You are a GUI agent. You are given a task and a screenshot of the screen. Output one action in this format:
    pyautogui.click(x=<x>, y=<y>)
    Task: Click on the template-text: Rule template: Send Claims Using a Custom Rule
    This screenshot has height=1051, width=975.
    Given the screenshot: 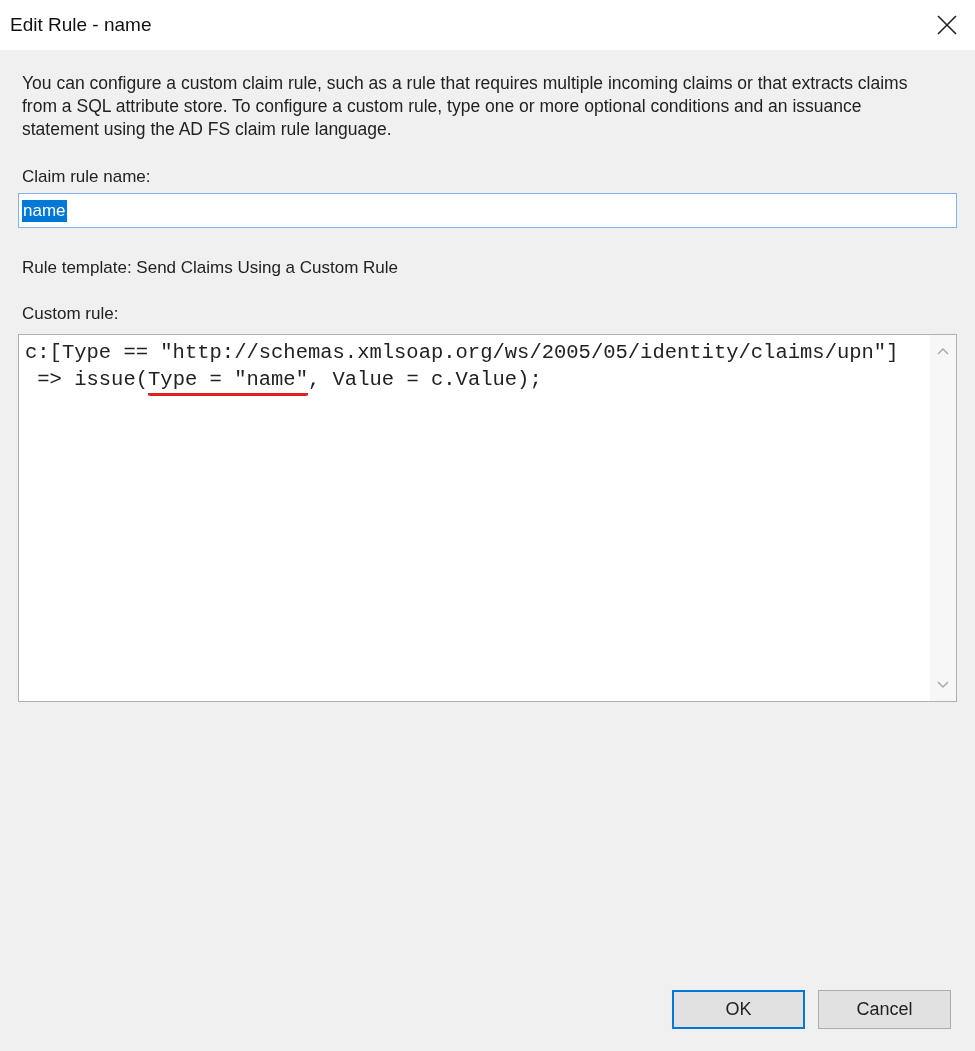 What is the action you would take?
    pyautogui.click(x=210, y=268)
    